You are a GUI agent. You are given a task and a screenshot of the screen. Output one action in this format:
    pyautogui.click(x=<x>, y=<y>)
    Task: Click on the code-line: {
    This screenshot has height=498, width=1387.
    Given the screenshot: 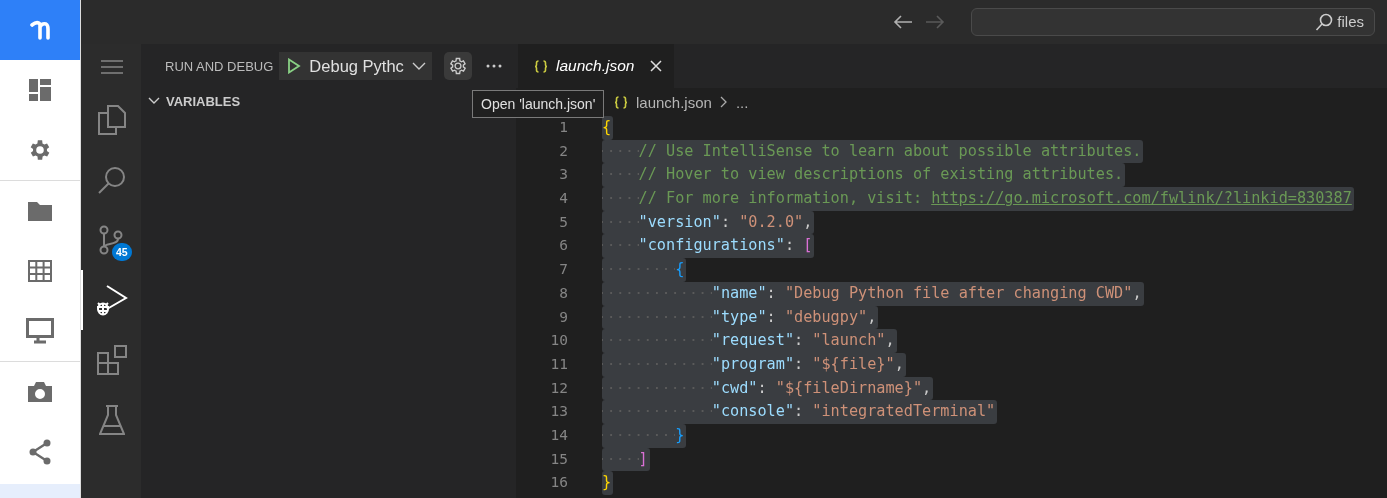 What is the action you would take?
    pyautogui.click(x=608, y=128)
    